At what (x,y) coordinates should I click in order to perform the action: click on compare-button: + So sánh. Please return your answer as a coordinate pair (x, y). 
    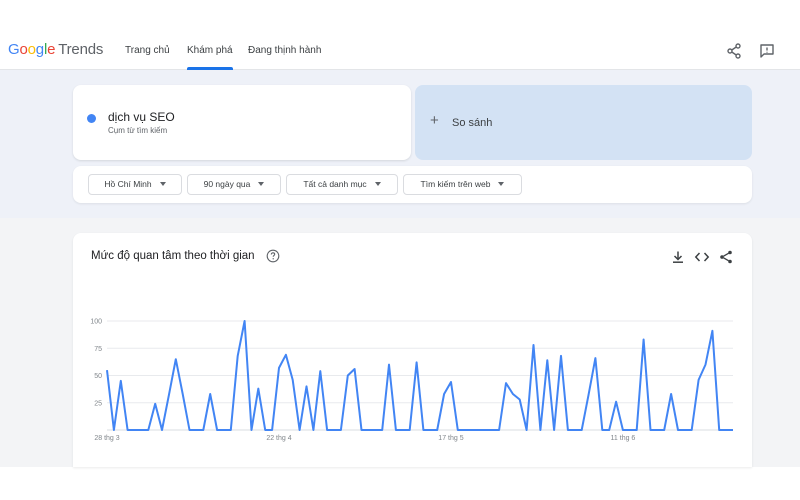
    Looking at the image, I should click on (583, 122).